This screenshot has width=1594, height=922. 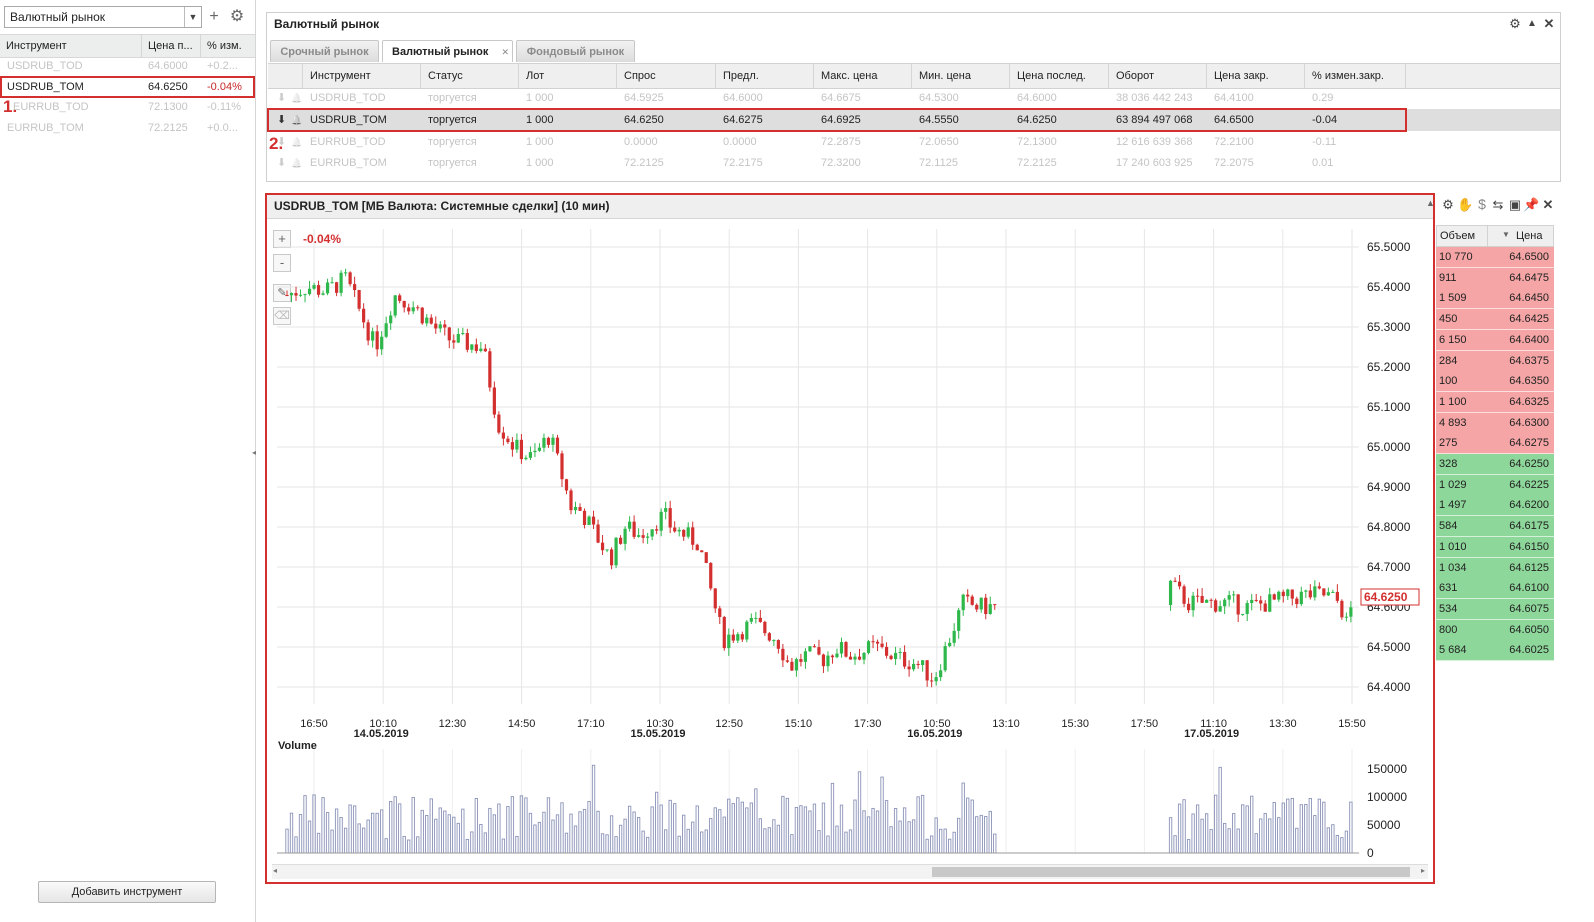 I want to click on volume-label: Volume, so click(x=297, y=746).